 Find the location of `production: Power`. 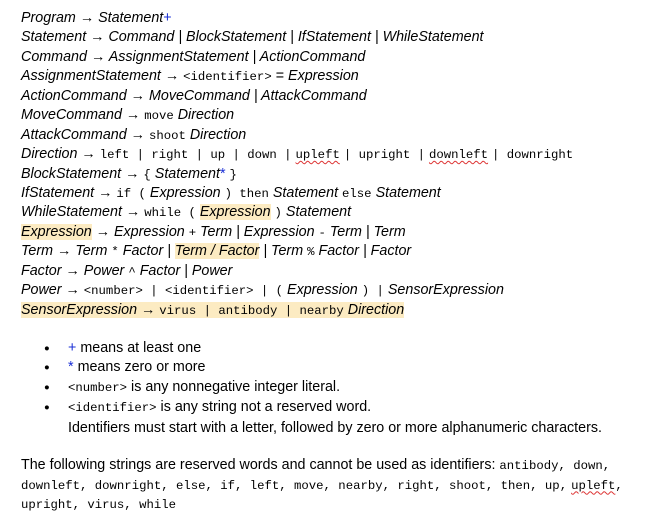

production: Power is located at coordinates (104, 270).